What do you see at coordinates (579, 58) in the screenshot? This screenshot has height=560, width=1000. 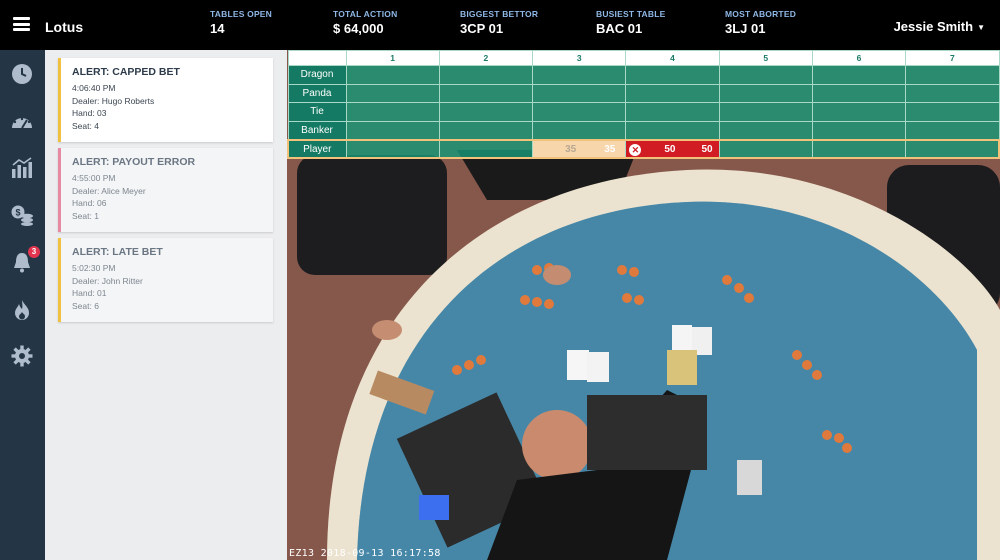 I see `grid-column-header: 3` at bounding box center [579, 58].